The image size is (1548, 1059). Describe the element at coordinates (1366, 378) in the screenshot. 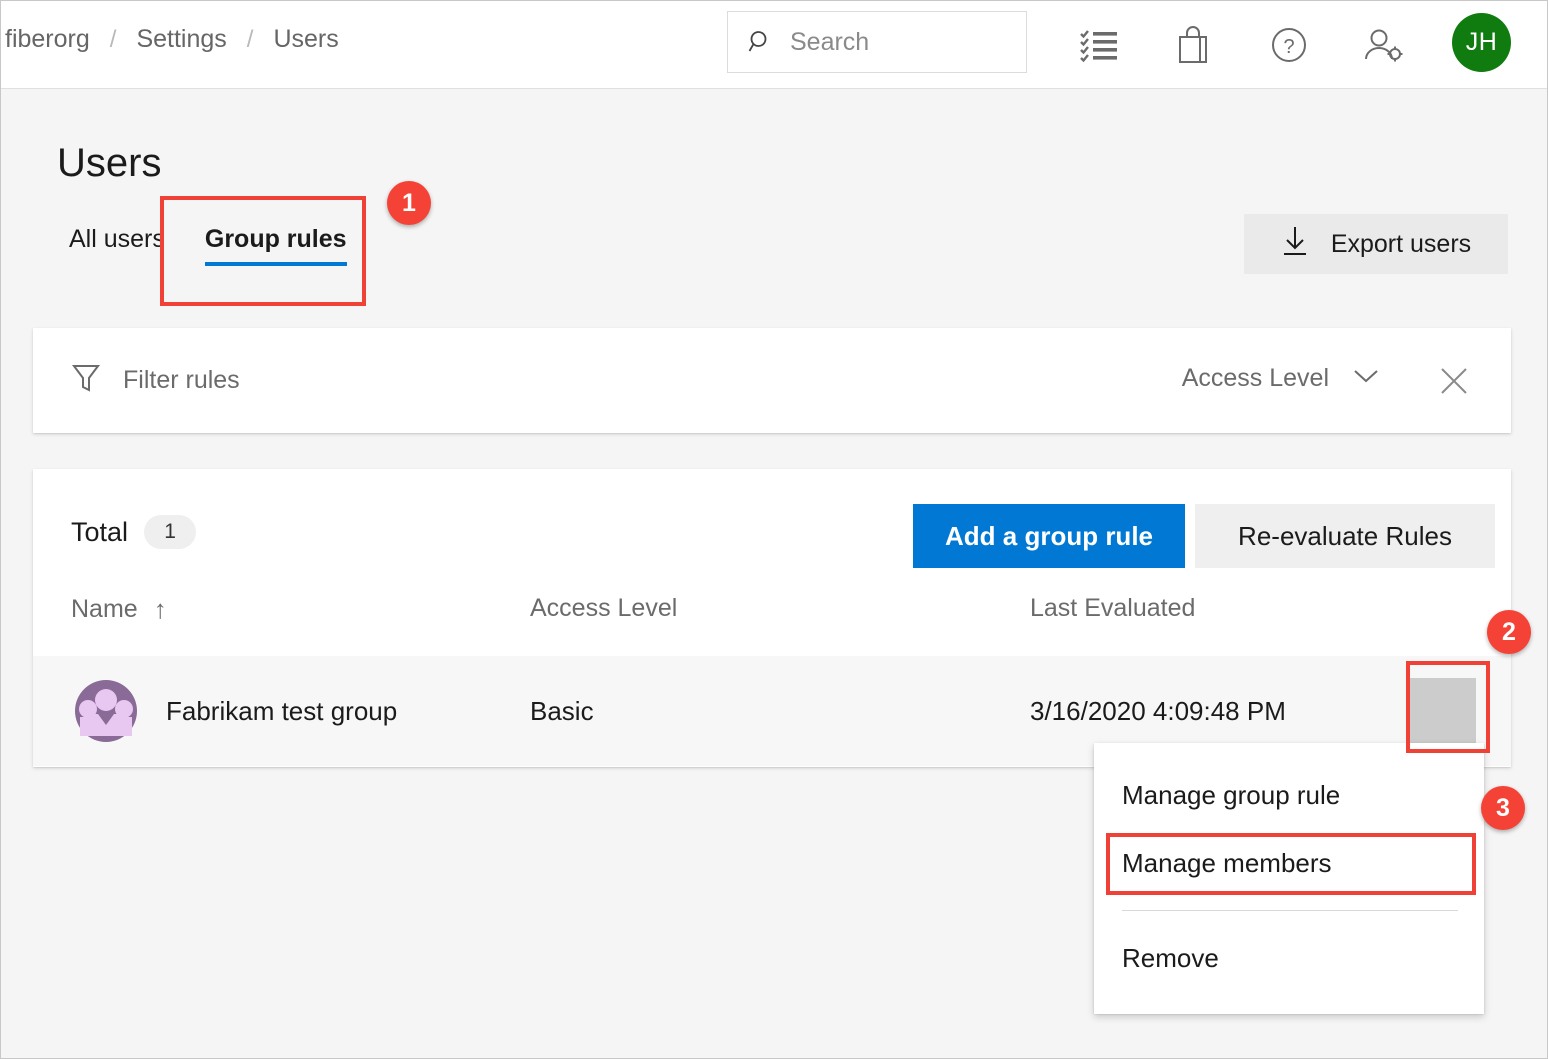

I see `chevron-down-icon` at that location.